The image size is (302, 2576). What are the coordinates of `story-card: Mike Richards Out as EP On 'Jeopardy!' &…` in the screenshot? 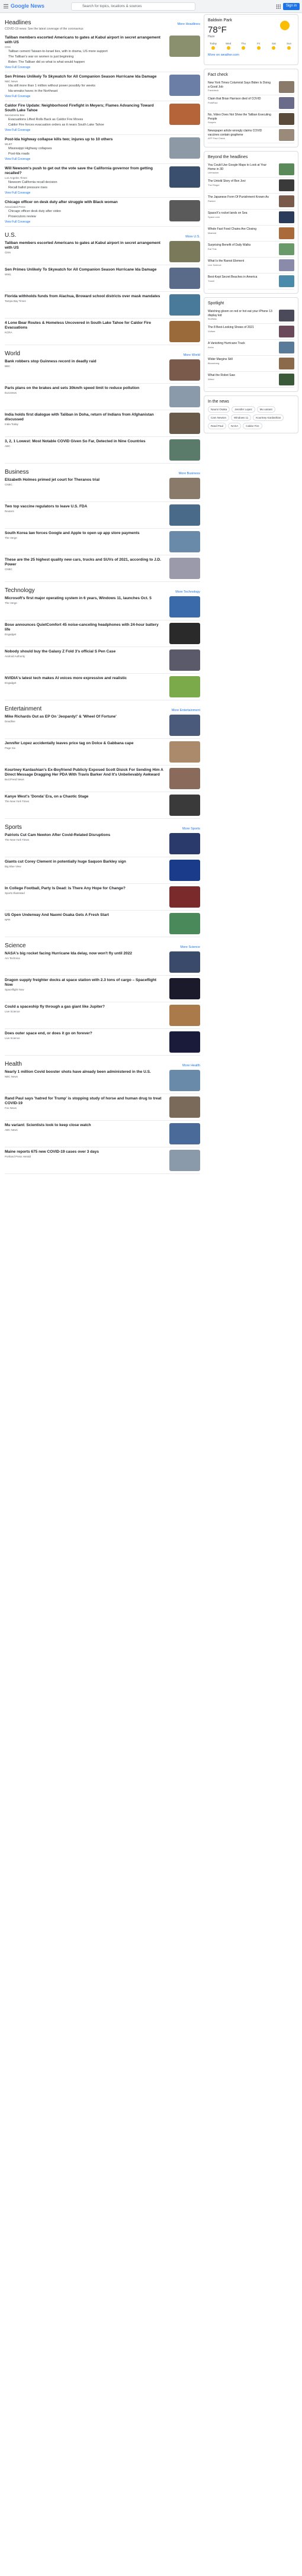 It's located at (102, 726).